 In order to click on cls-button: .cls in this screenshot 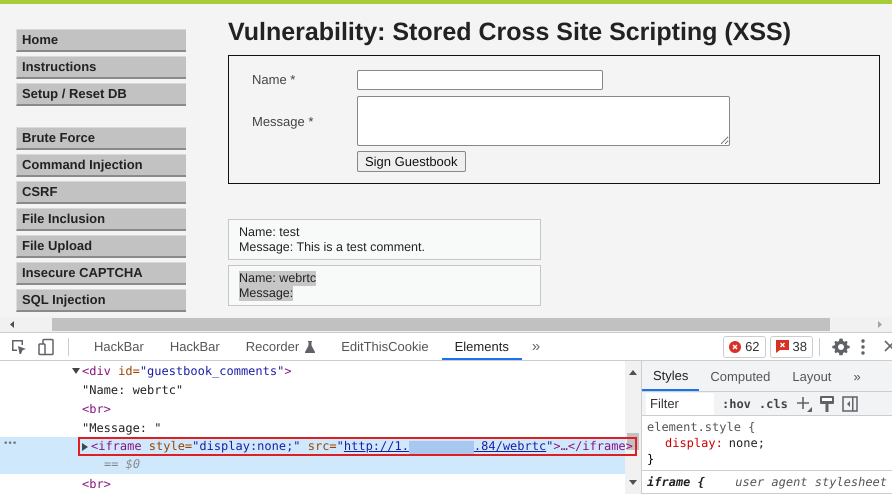, I will do `click(773, 403)`.